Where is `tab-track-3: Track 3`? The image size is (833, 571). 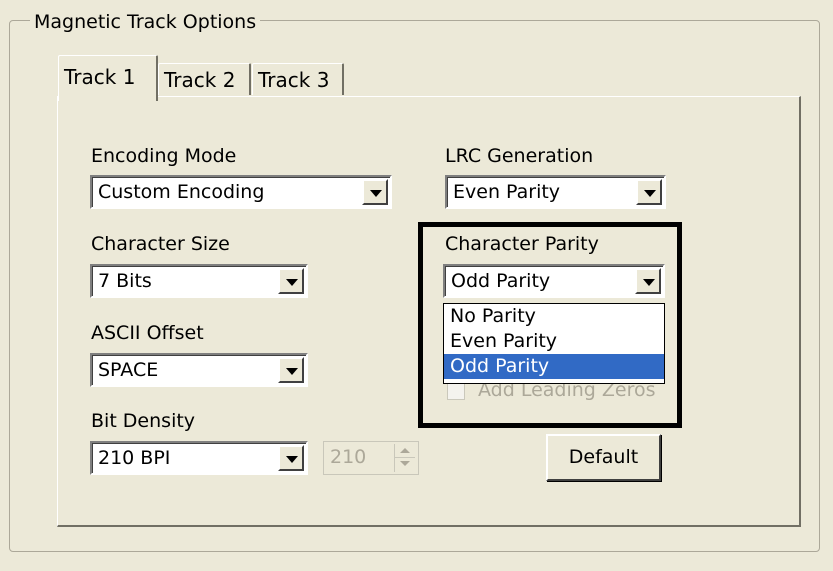 tab-track-3: Track 3 is located at coordinates (298, 79).